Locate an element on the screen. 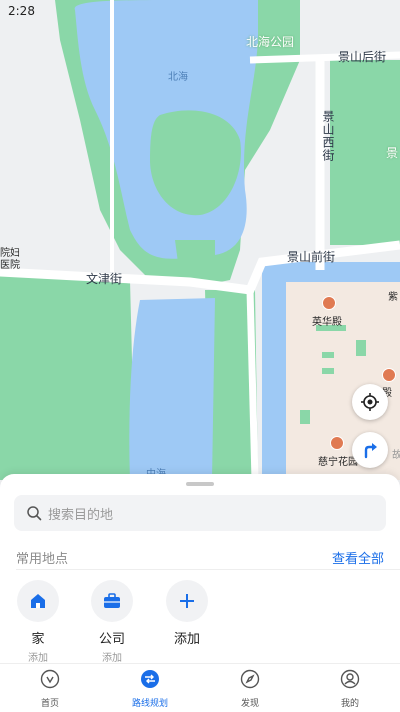 The width and height of the screenshot is (400, 712). tab-home: 首页 is located at coordinates (50, 688).